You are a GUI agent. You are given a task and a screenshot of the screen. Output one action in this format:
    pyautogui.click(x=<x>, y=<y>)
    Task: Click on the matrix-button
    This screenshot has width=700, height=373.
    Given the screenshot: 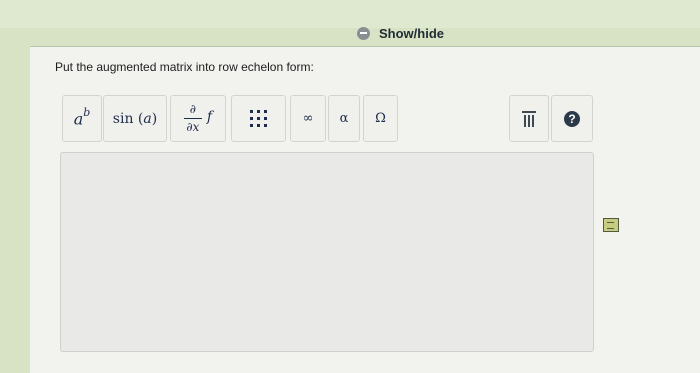 What is the action you would take?
    pyautogui.click(x=258, y=118)
    